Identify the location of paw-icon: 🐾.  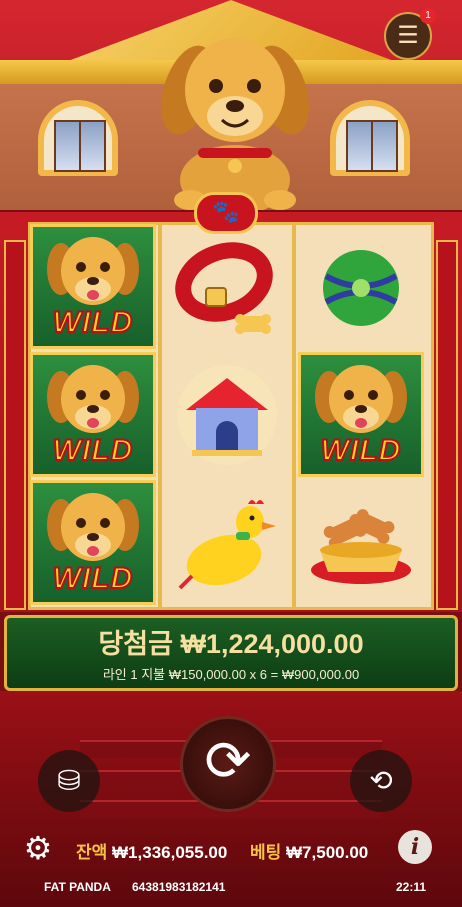
(226, 212).